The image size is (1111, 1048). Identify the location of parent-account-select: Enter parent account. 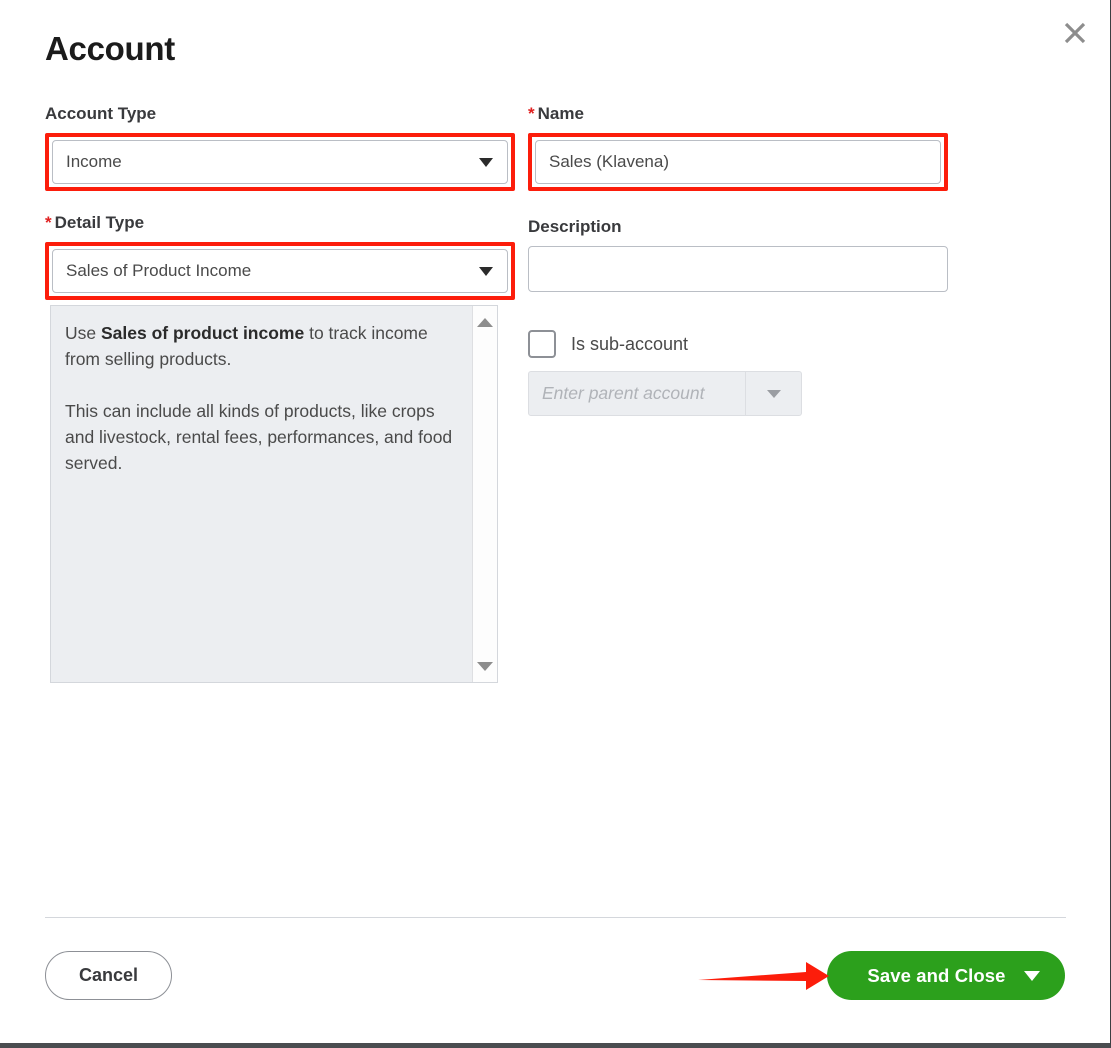
(665, 393).